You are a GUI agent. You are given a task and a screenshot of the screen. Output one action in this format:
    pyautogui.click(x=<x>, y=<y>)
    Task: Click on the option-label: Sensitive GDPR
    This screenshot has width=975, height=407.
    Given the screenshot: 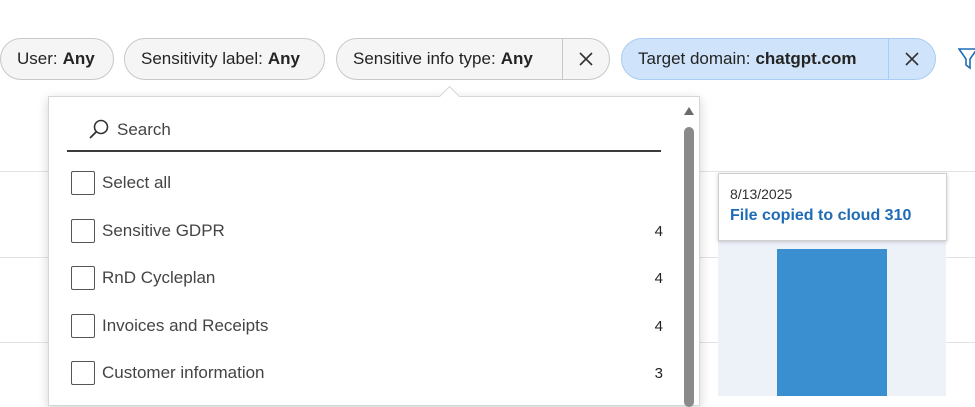 What is the action you would take?
    pyautogui.click(x=163, y=230)
    